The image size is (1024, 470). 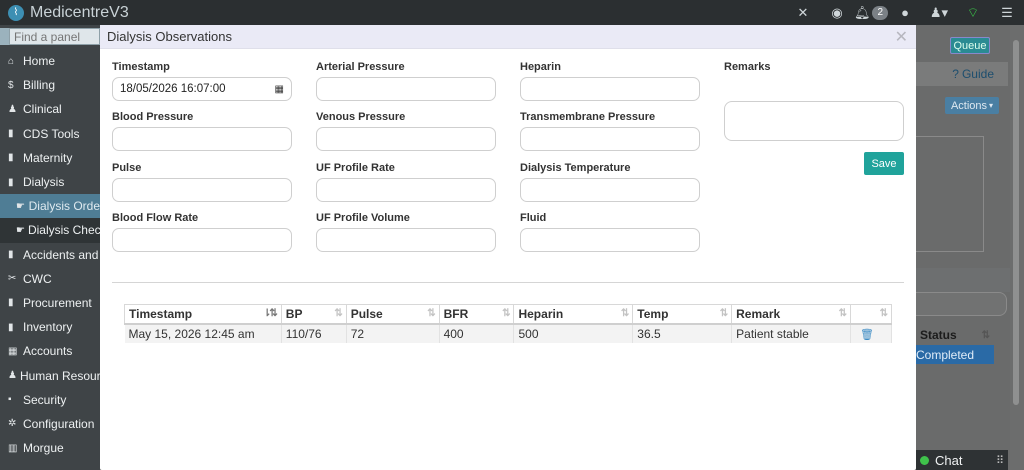 I want to click on trash-icon: 🗑︎, so click(x=864, y=335).